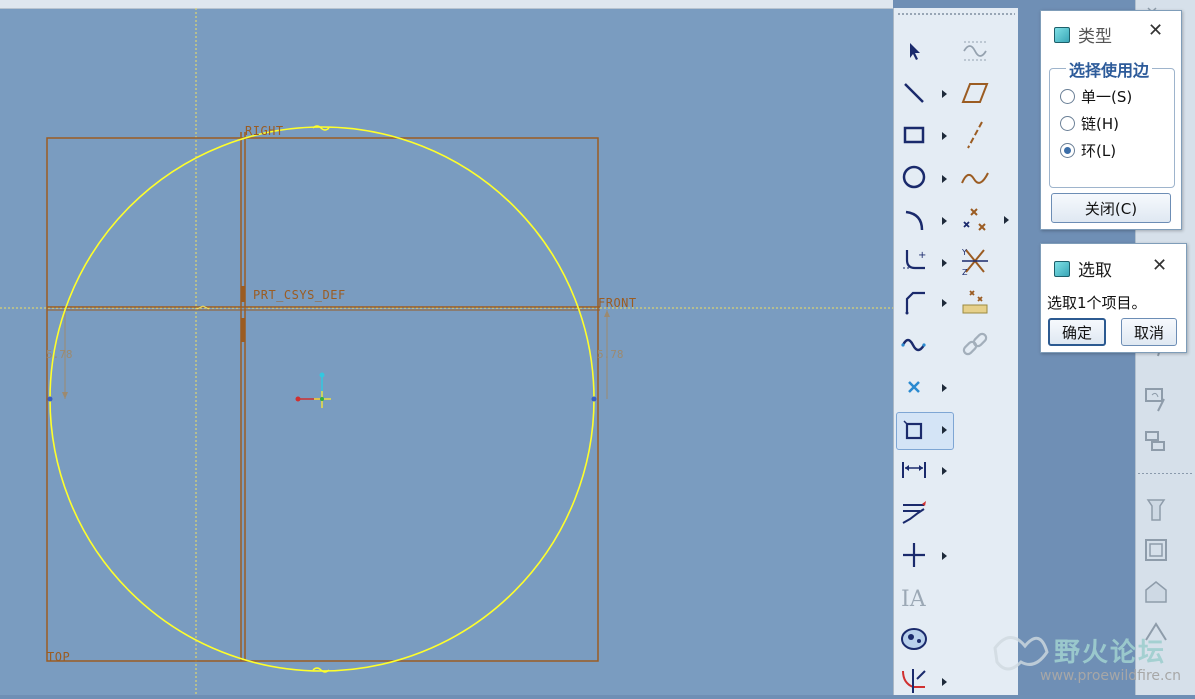 The height and width of the screenshot is (699, 1195). I want to click on right-toolbar-grip, so click(1165, 473).